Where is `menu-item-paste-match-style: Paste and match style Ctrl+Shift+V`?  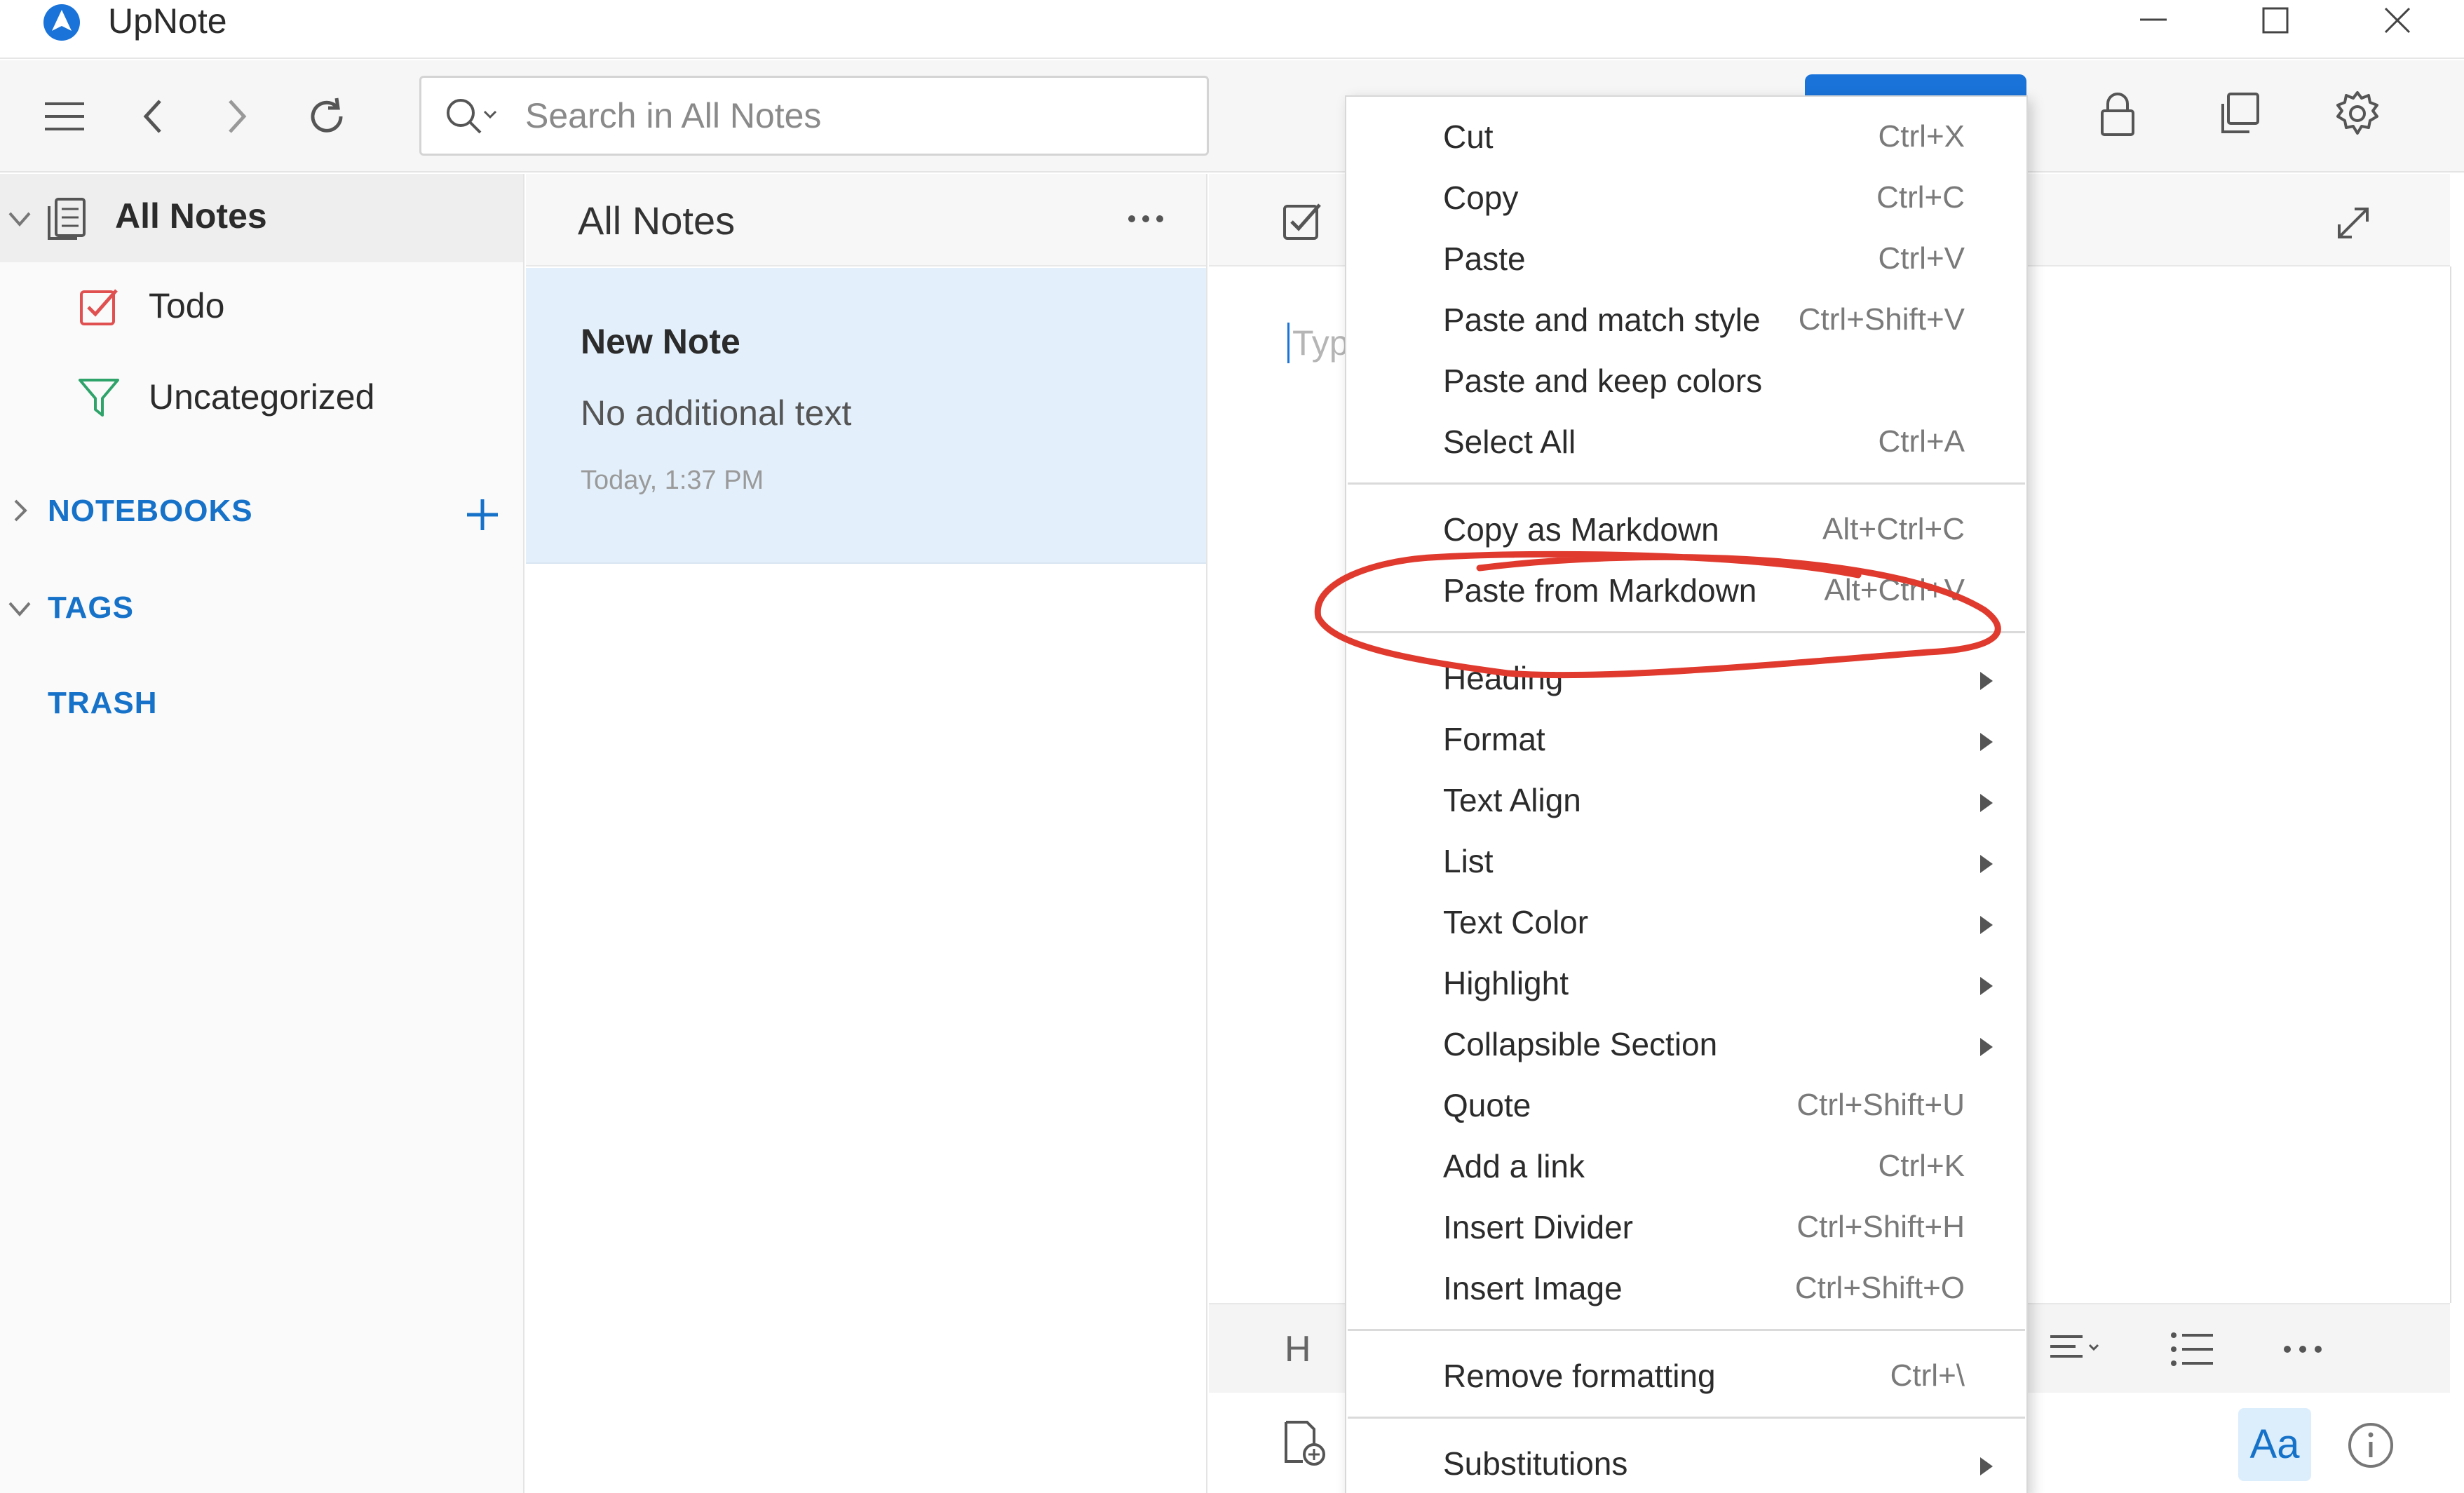 menu-item-paste-match-style: Paste and match style Ctrl+Shift+V is located at coordinates (1686, 322).